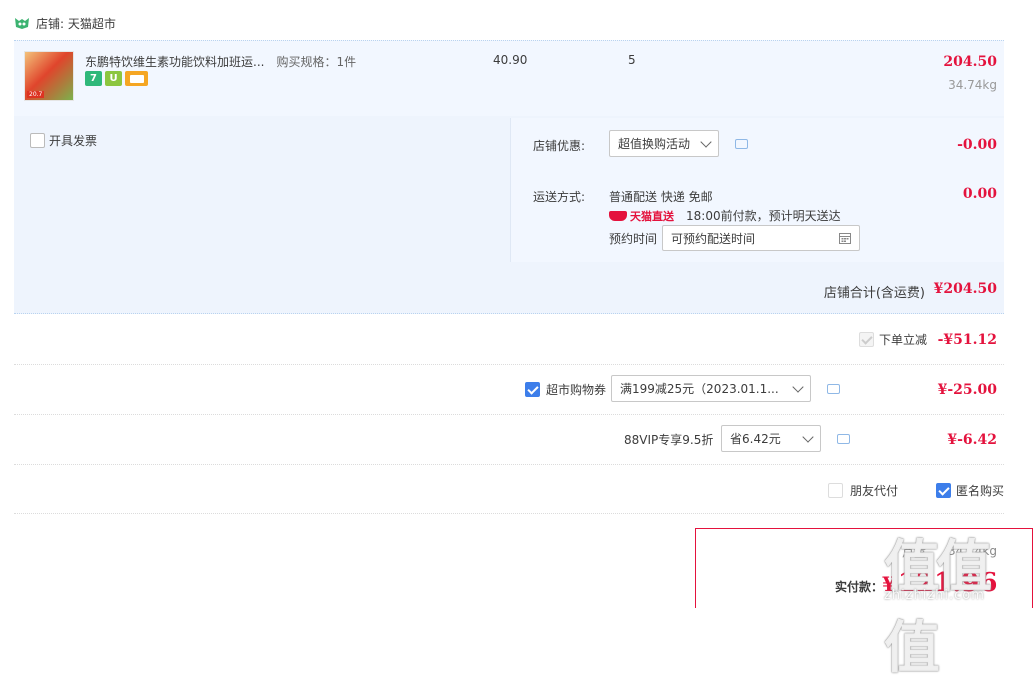 This screenshot has width=1033, height=684. I want to click on guarantee-icon: U, so click(113, 78).